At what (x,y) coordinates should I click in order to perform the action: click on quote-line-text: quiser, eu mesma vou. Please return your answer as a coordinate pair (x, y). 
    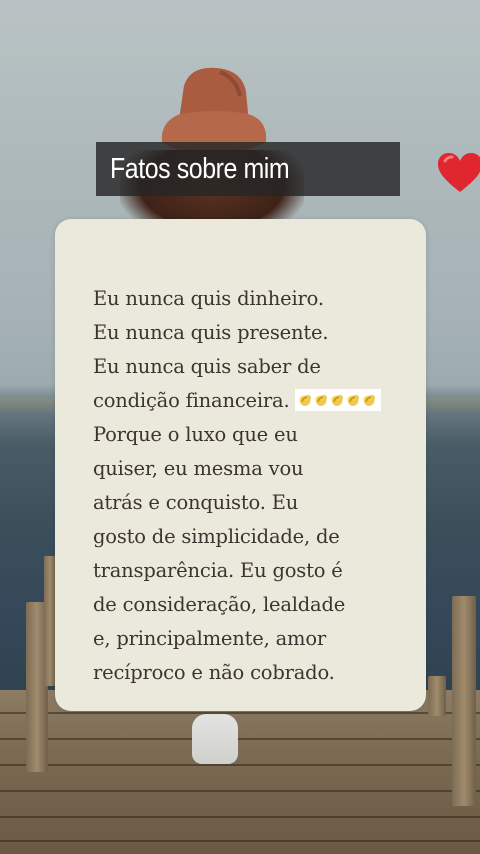
    Looking at the image, I should click on (198, 468).